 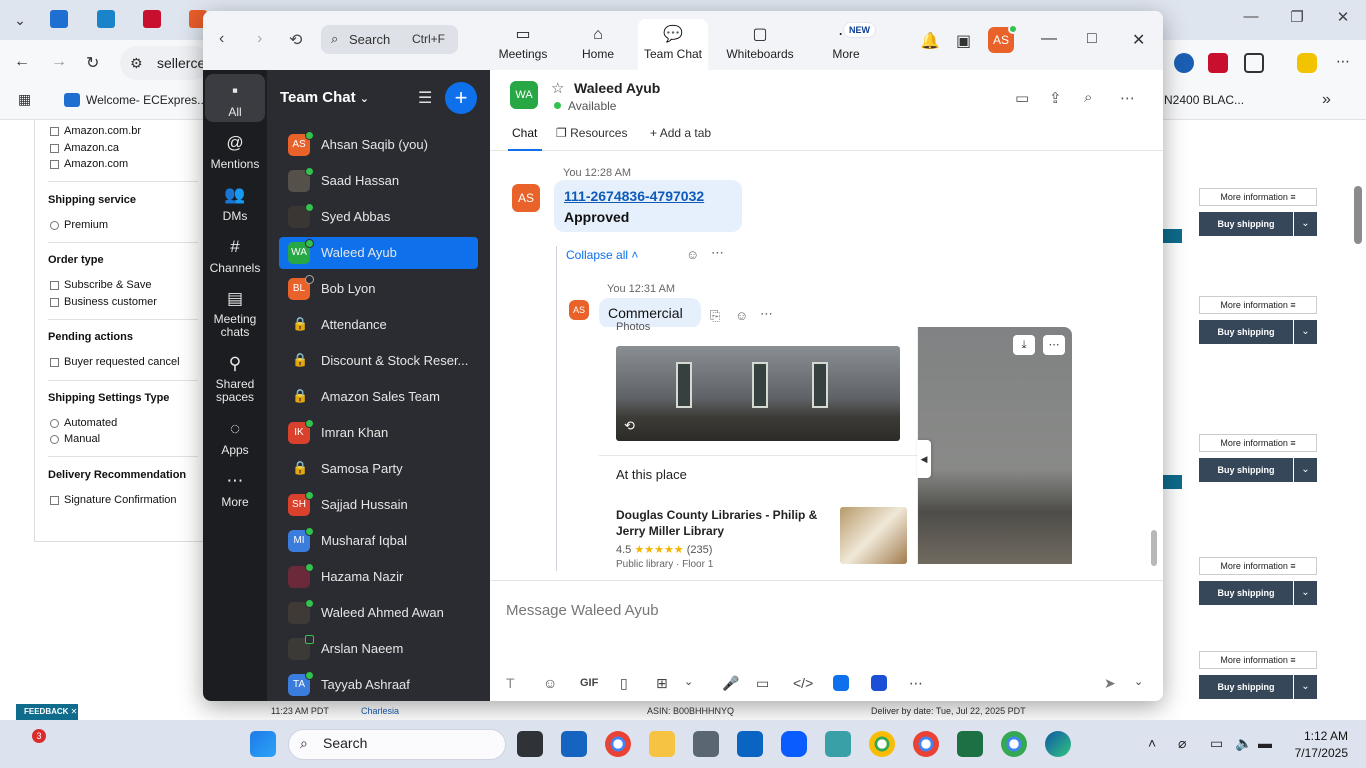 I want to click on screenshot-dropdown-icon: ⌄, so click(x=688, y=681).